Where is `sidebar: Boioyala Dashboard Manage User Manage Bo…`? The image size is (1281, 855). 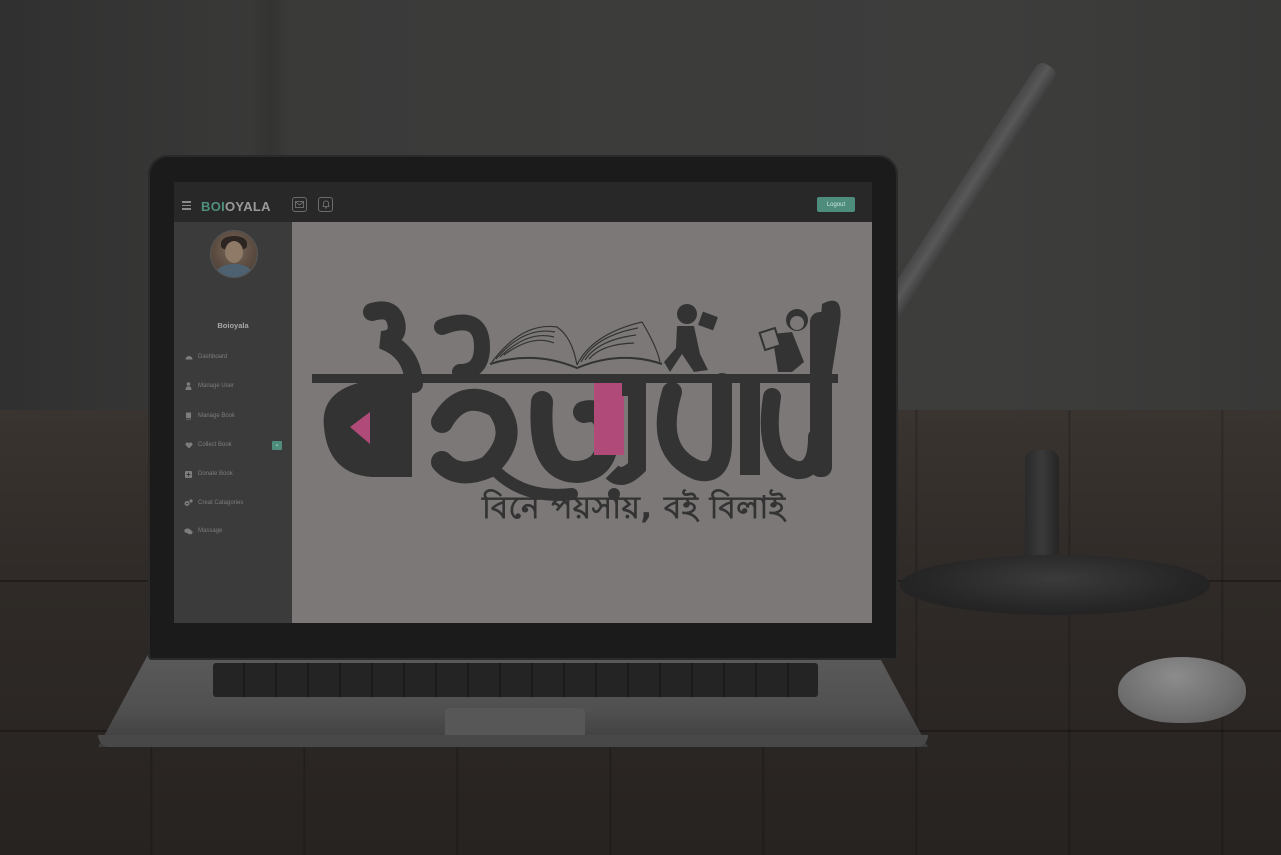 sidebar: Boioyala Dashboard Manage User Manage Bo… is located at coordinates (233, 422).